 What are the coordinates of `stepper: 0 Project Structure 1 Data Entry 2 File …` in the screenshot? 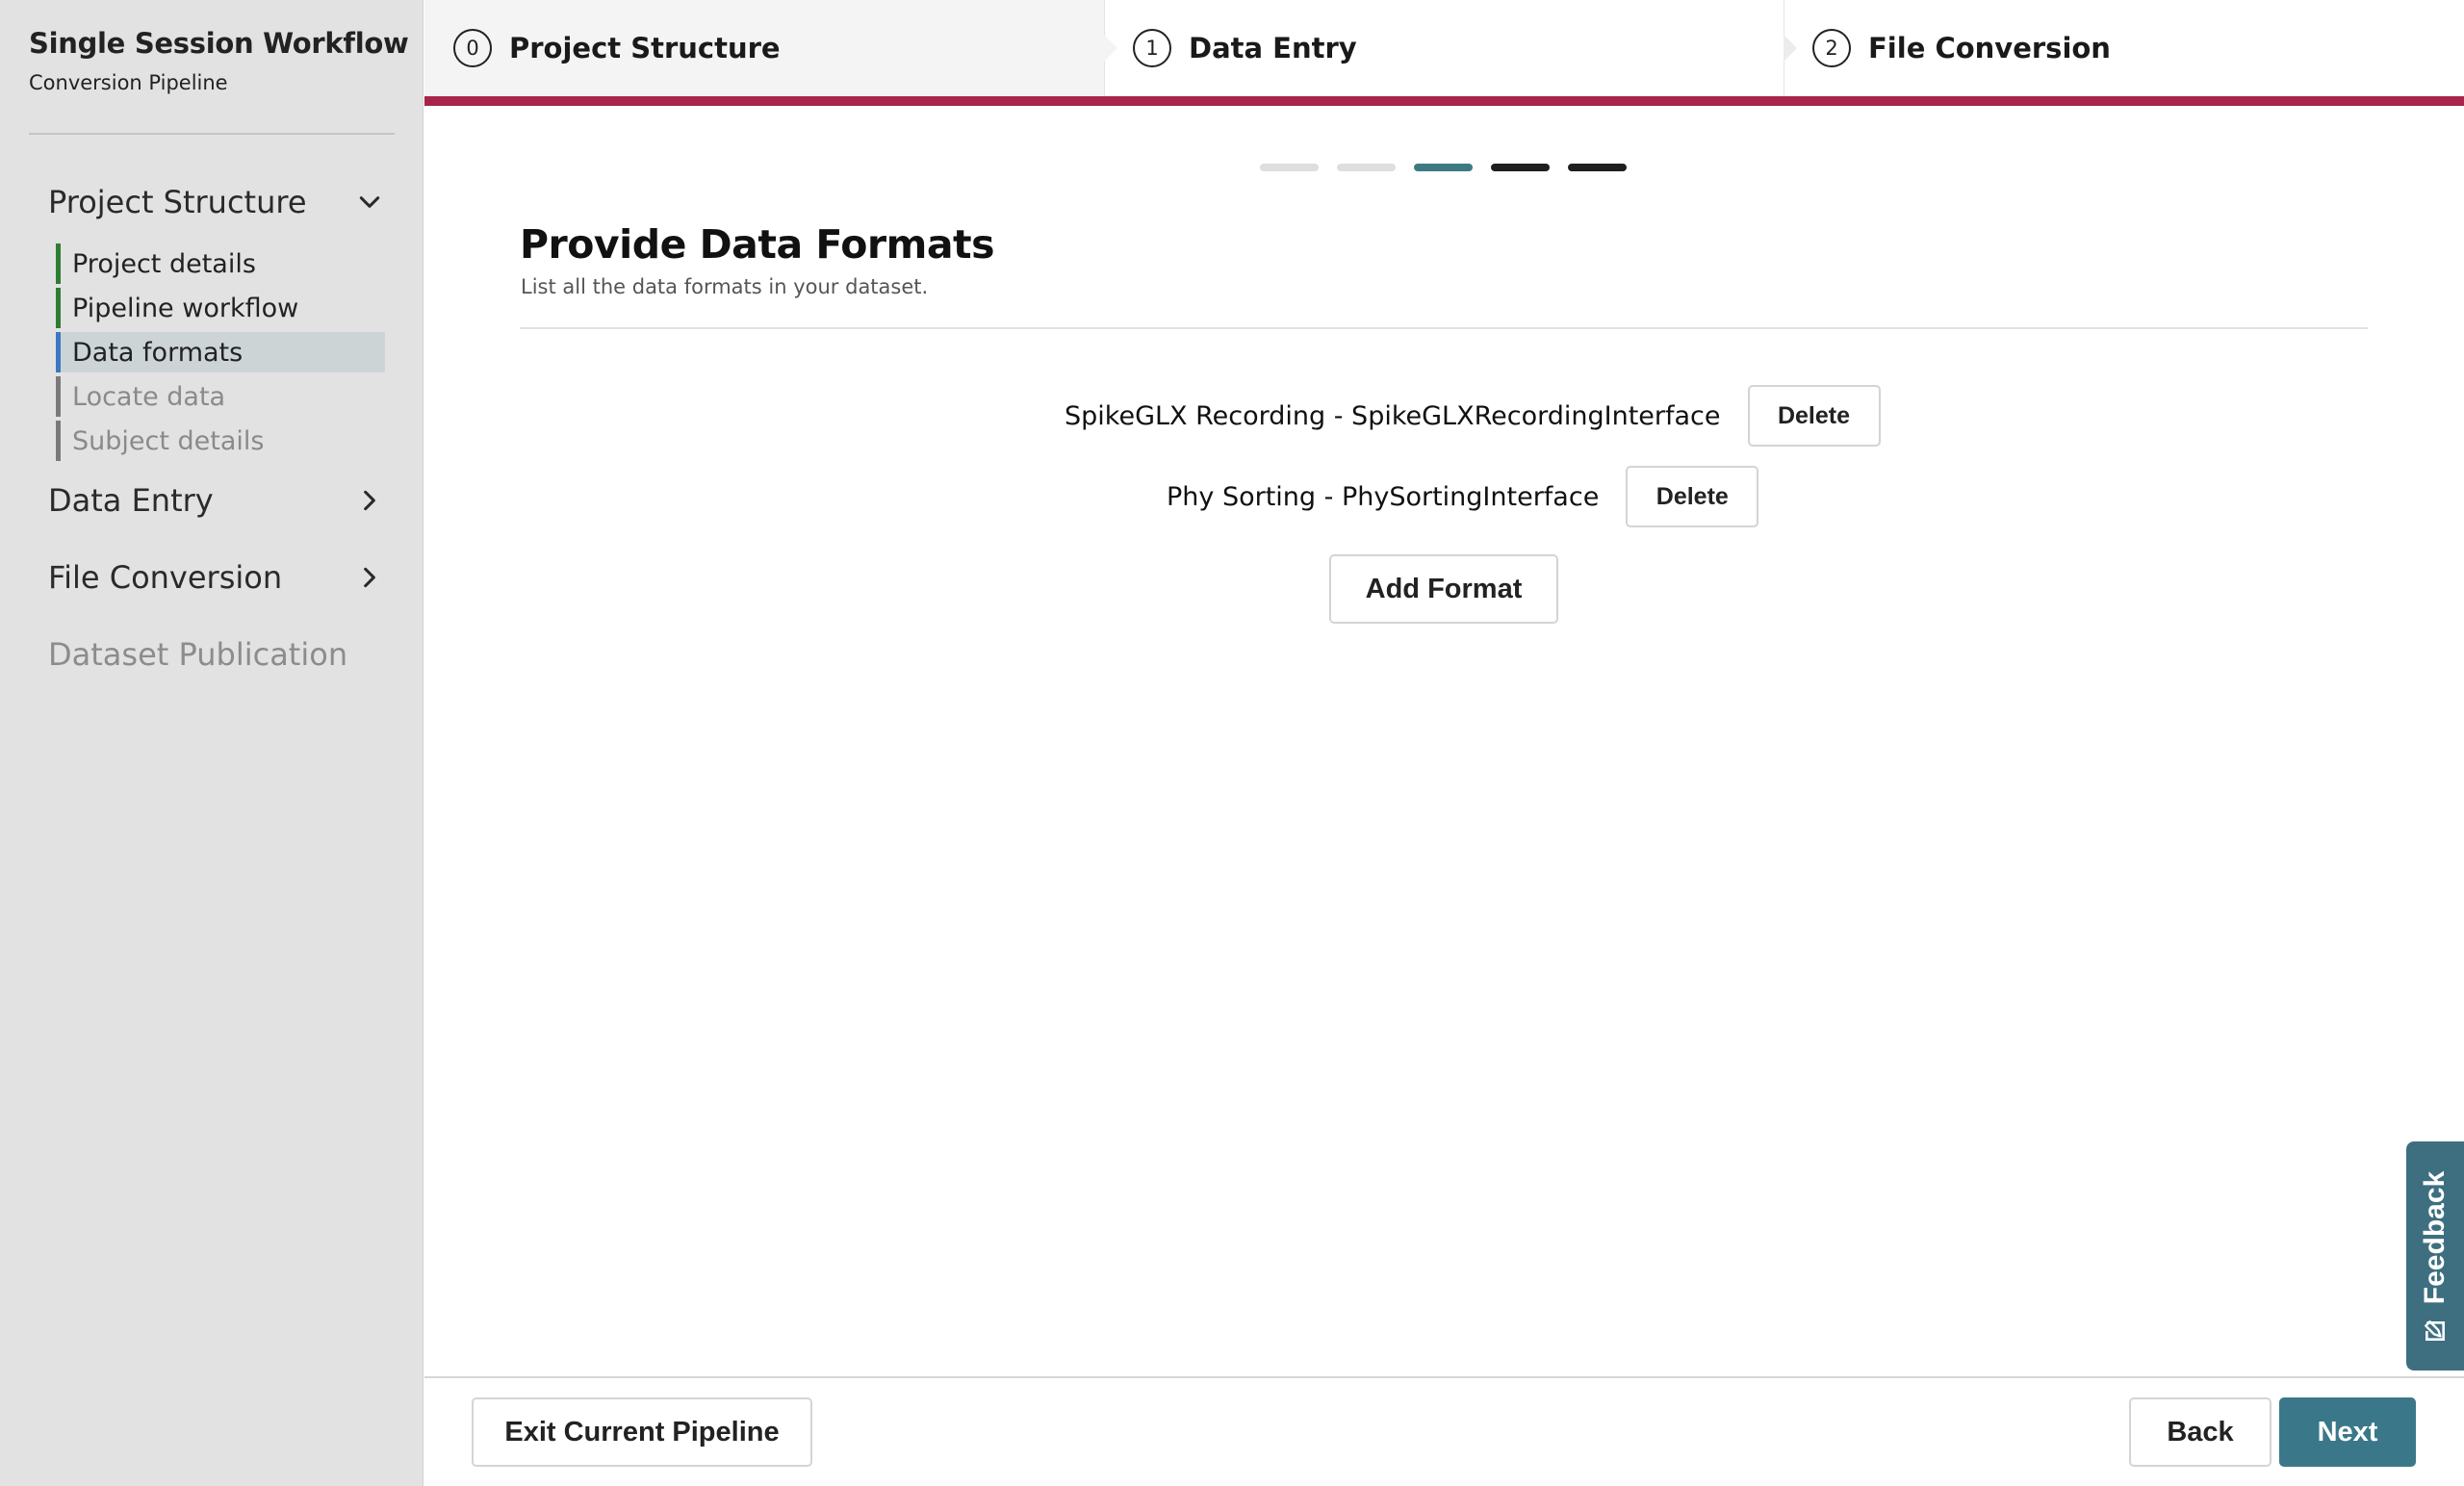 It's located at (1444, 48).